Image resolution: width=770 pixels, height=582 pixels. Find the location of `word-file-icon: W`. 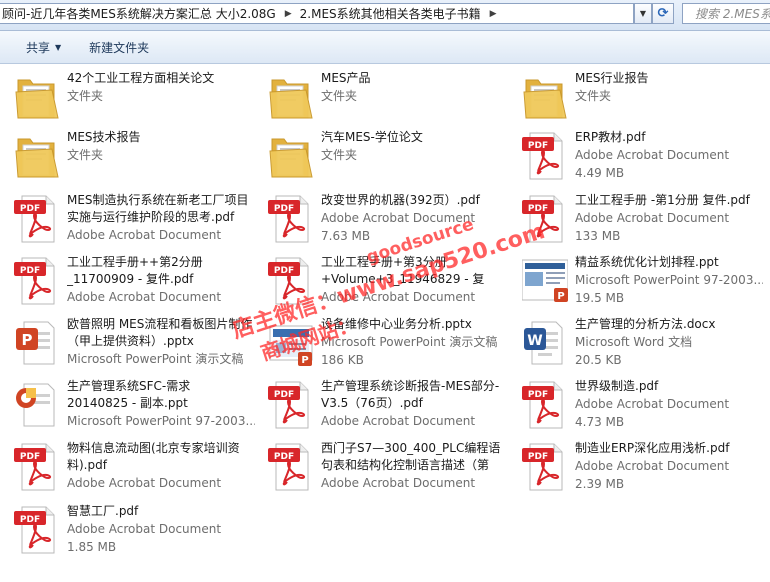

word-file-icon: W is located at coordinates (545, 343).